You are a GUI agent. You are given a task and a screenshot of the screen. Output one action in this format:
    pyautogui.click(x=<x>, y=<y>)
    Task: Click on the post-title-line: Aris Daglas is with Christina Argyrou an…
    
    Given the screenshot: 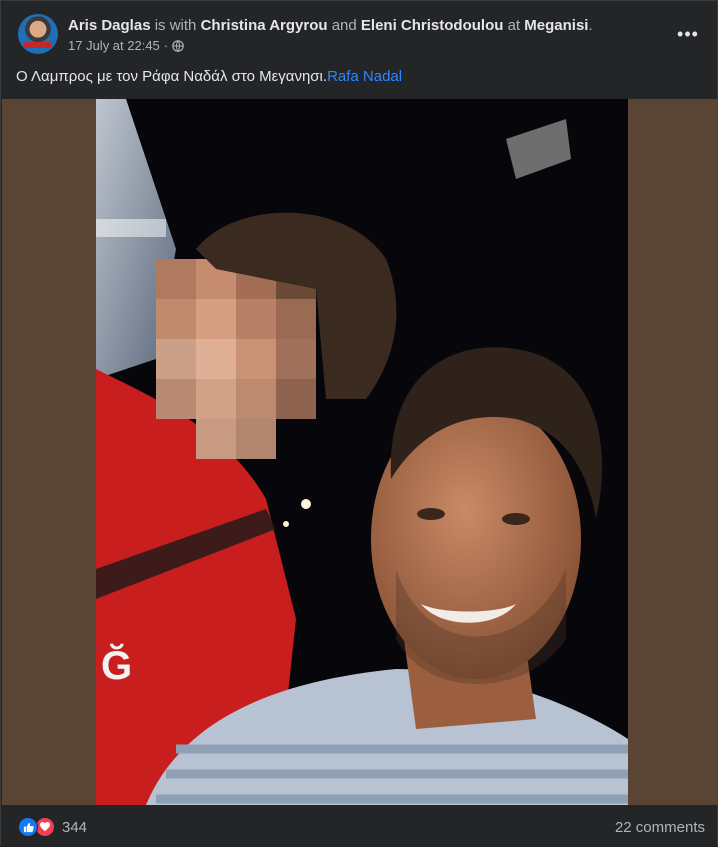 What is the action you would take?
    pyautogui.click(x=330, y=25)
    